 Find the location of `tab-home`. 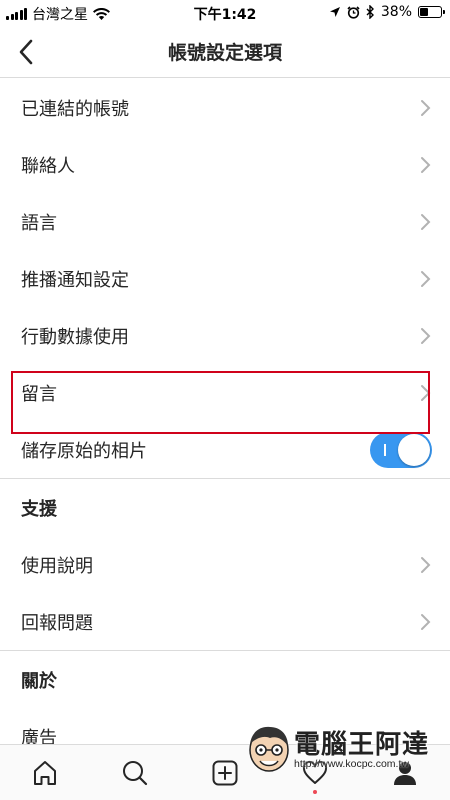

tab-home is located at coordinates (45, 773).